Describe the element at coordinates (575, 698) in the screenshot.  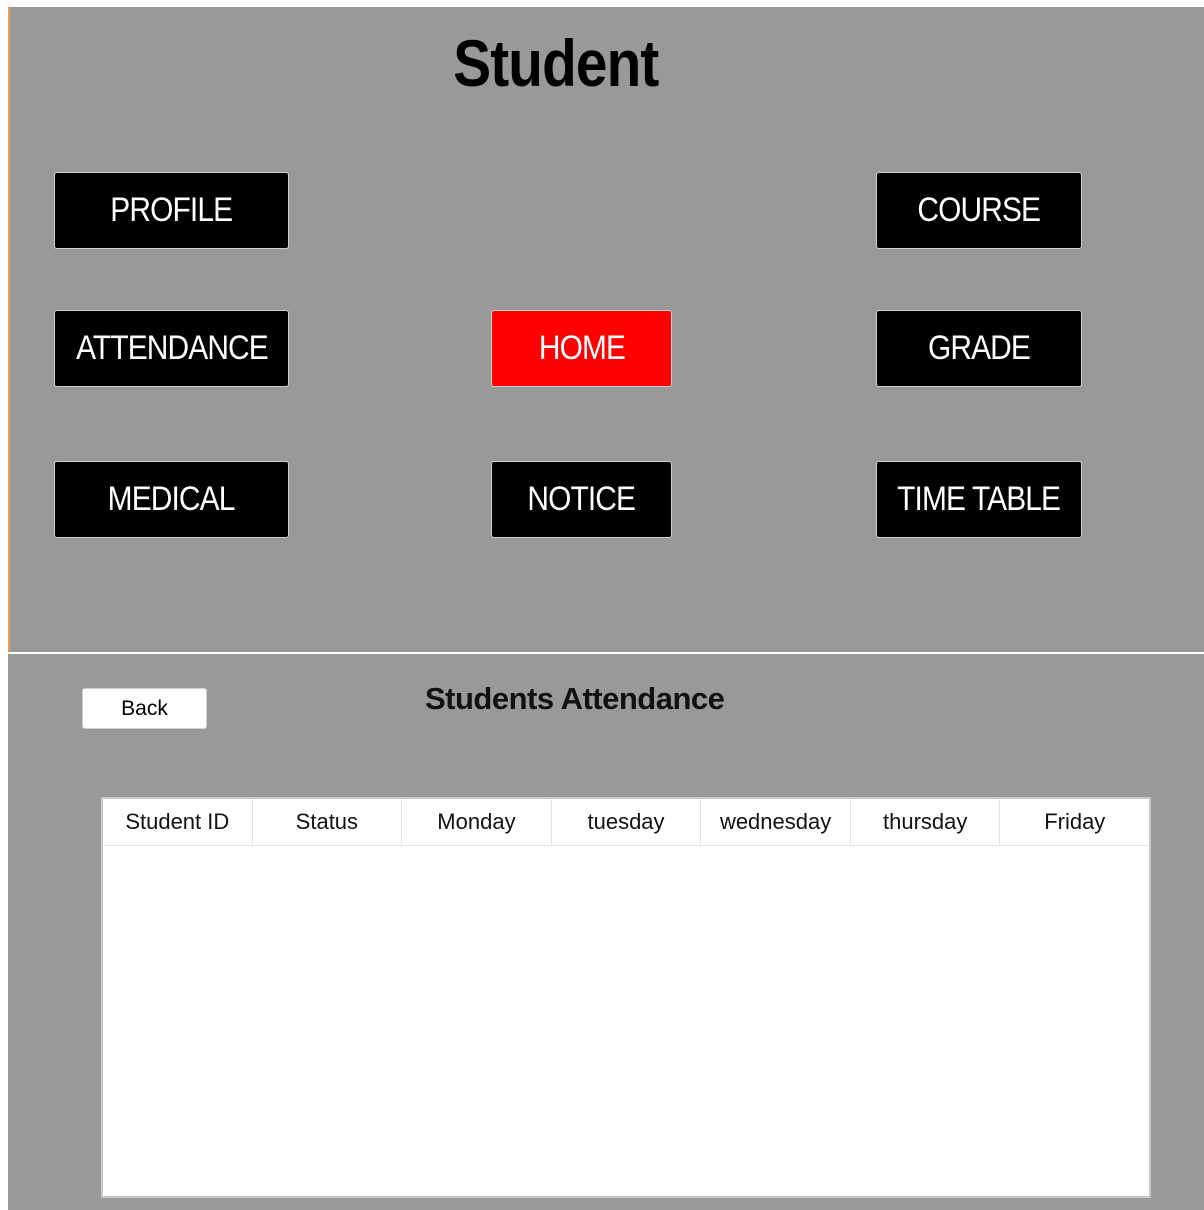
I see `section-title: Students Attendance` at that location.